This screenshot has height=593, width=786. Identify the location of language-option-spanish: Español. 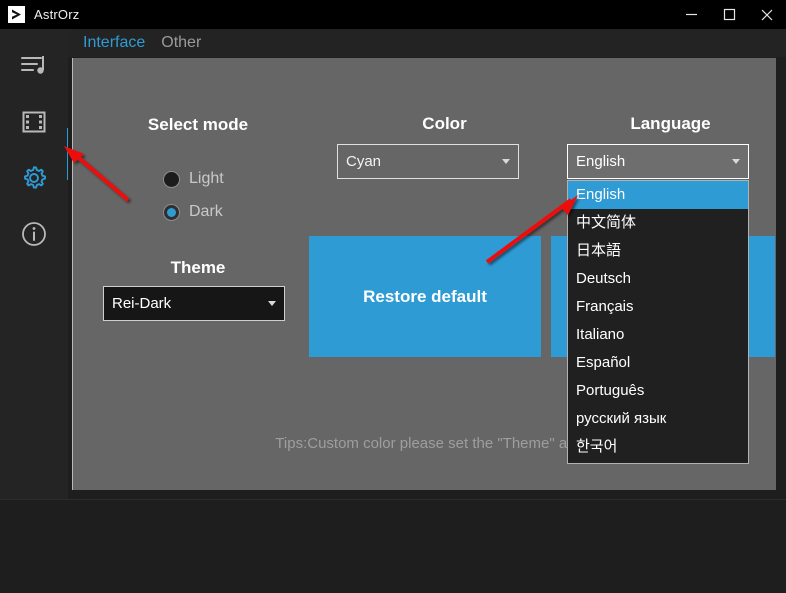
(658, 363).